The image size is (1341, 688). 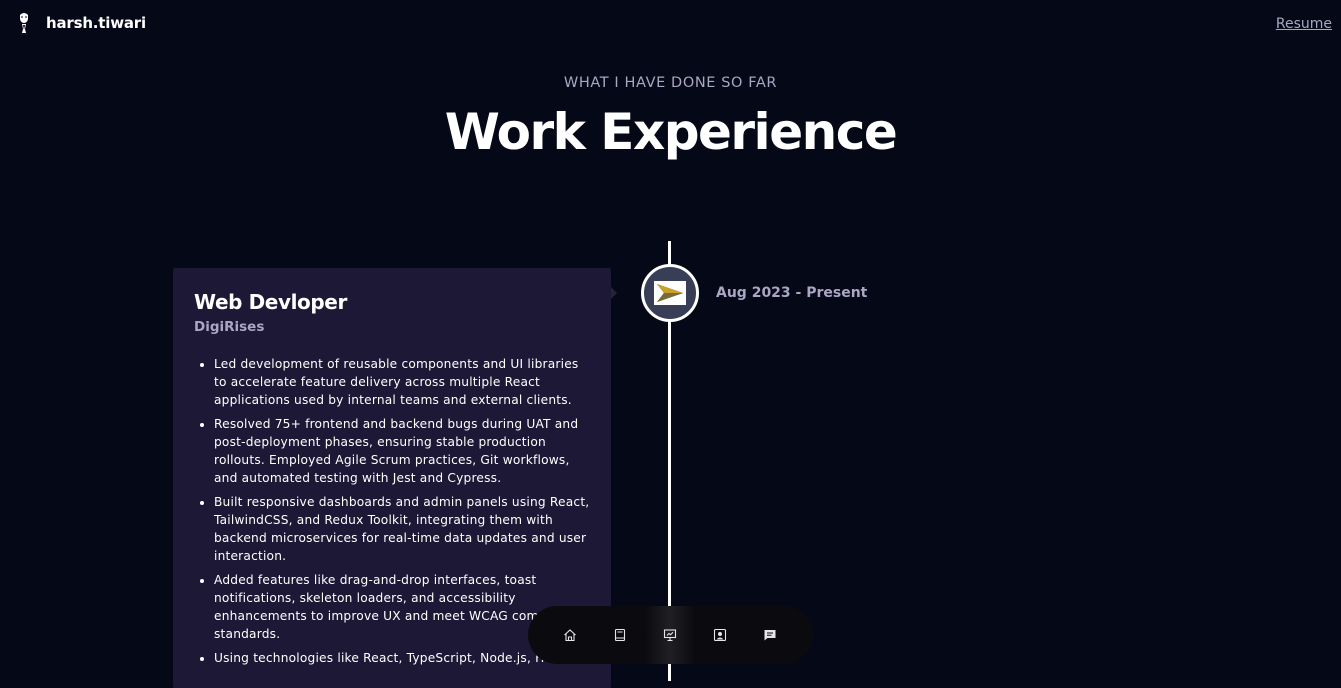 I want to click on dock-experience-button, so click(x=670, y=635).